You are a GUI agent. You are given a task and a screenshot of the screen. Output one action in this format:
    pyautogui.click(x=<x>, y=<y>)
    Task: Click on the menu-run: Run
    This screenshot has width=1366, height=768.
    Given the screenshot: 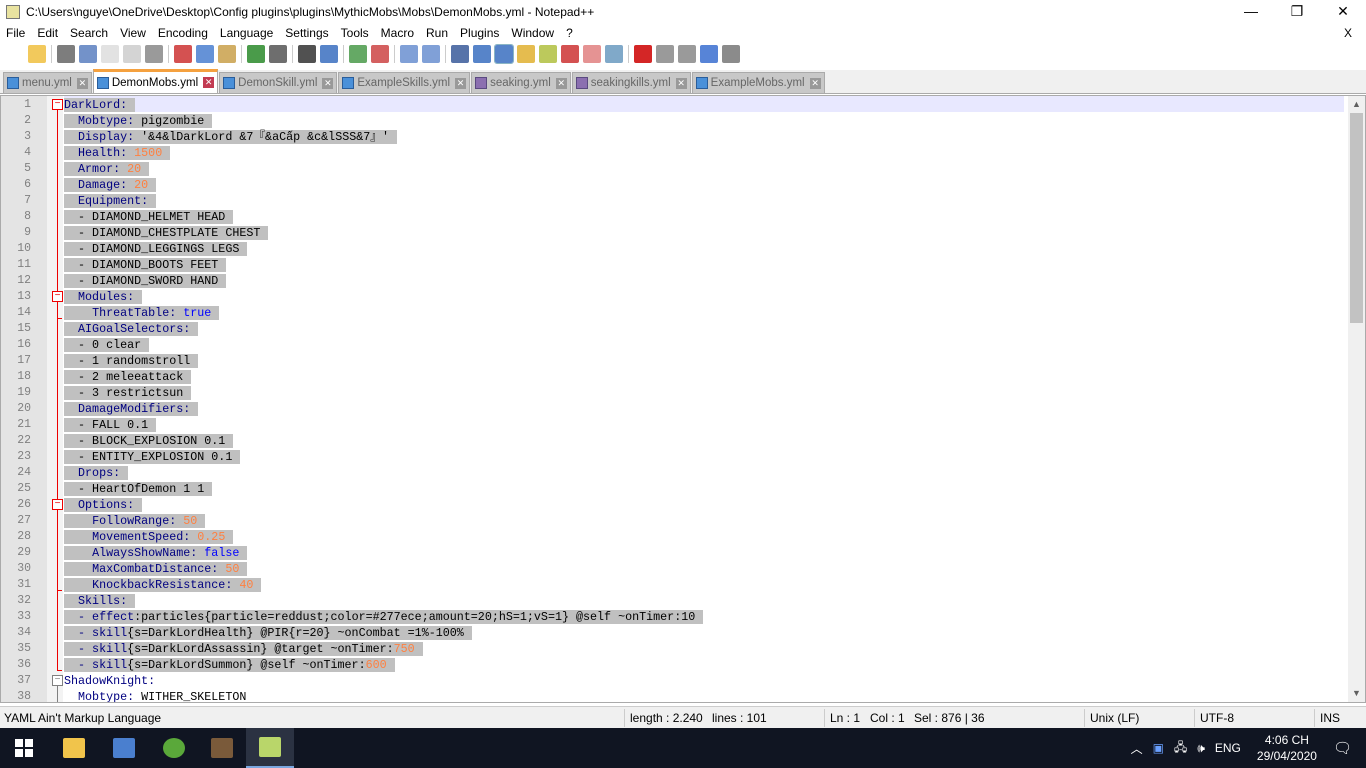 What is the action you would take?
    pyautogui.click(x=437, y=33)
    